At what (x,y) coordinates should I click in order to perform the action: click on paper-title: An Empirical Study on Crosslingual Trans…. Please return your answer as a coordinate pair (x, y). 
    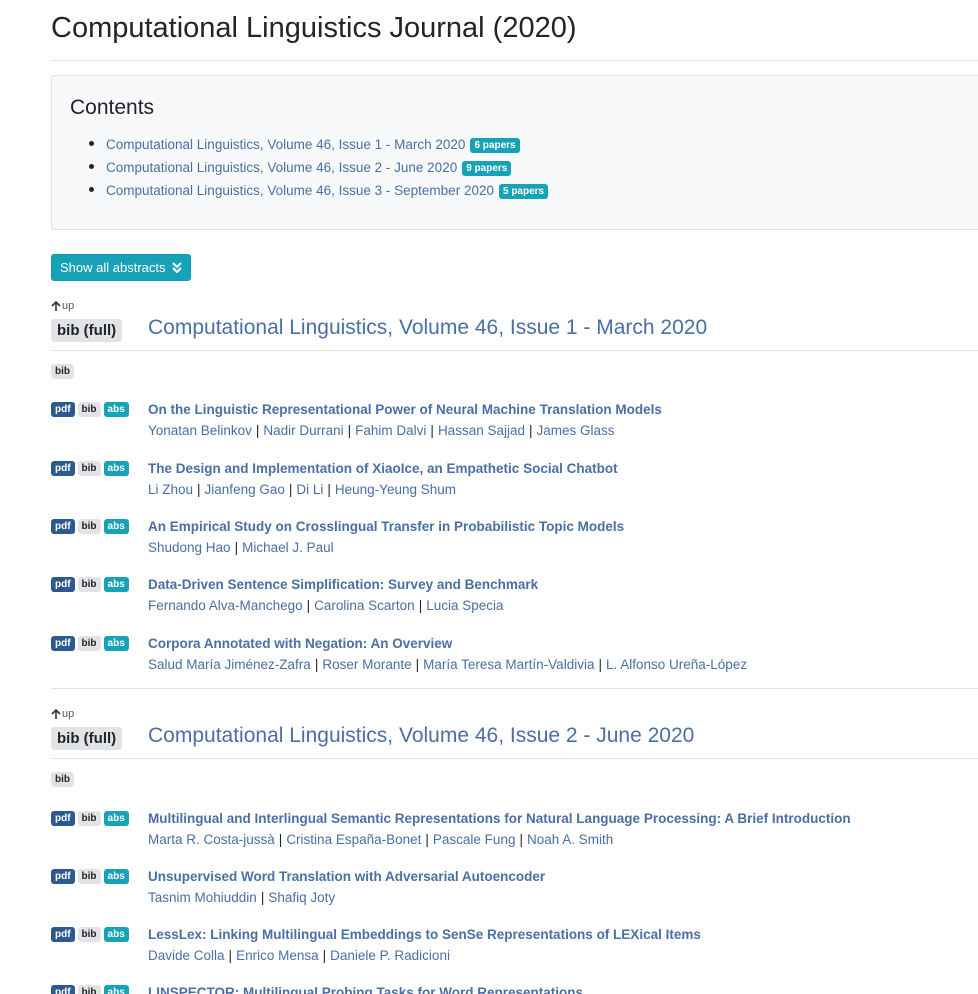
    Looking at the image, I should click on (386, 526).